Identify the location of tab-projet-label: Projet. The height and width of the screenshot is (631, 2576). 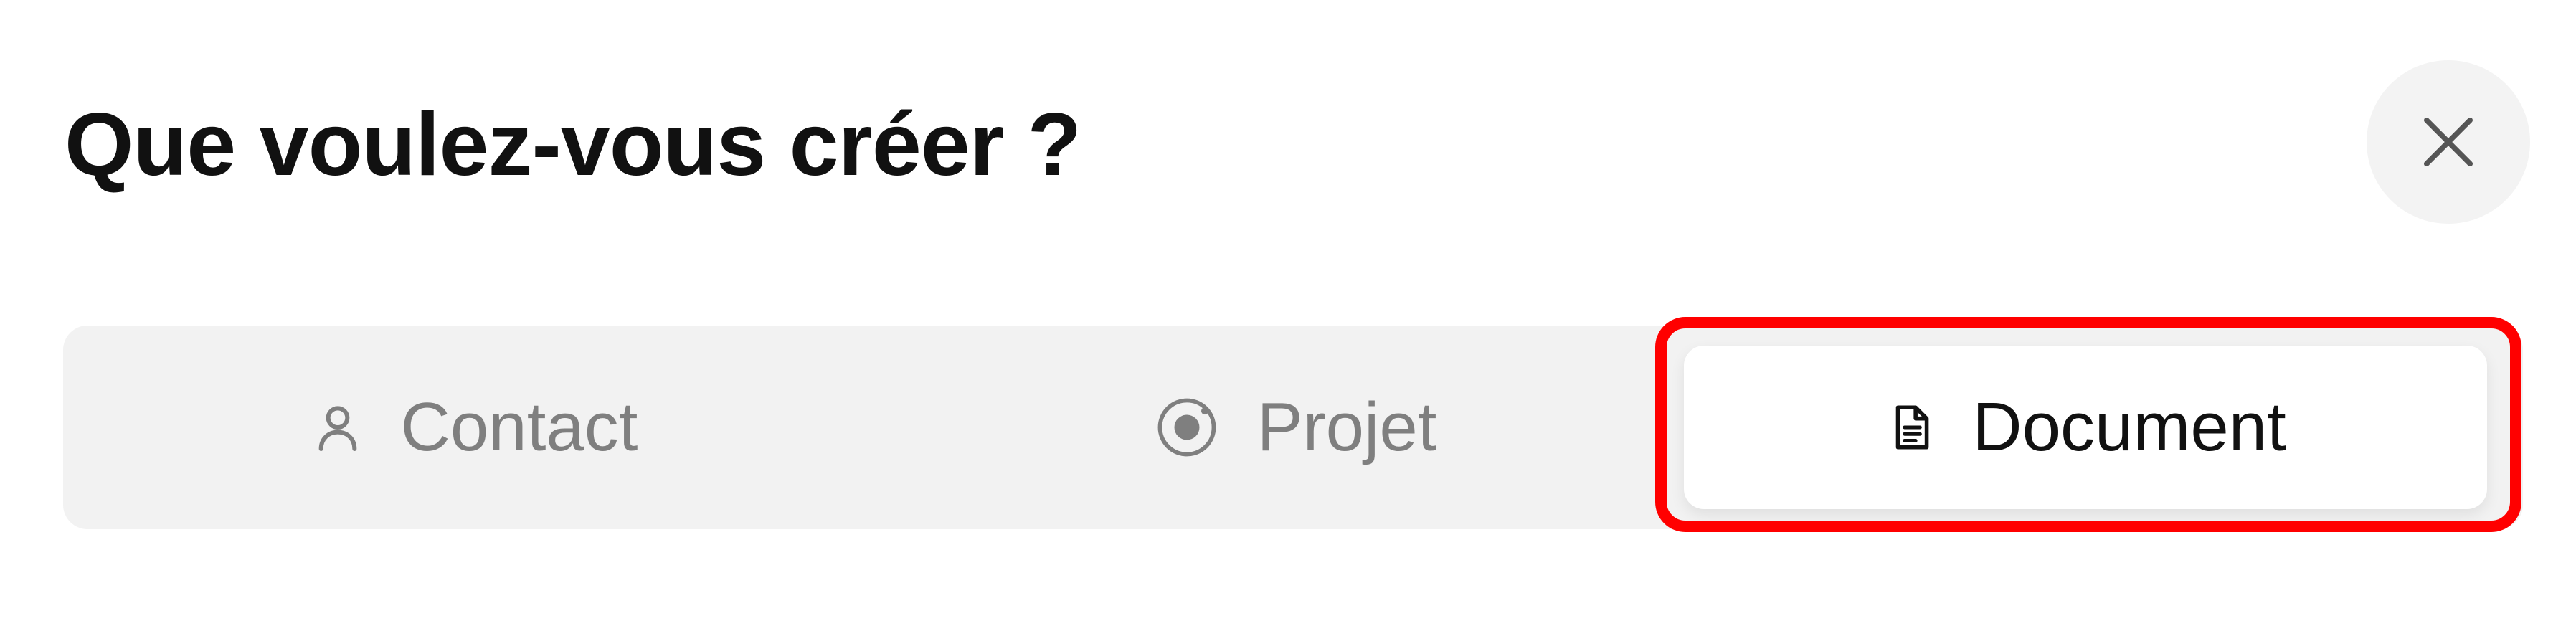
(1346, 427).